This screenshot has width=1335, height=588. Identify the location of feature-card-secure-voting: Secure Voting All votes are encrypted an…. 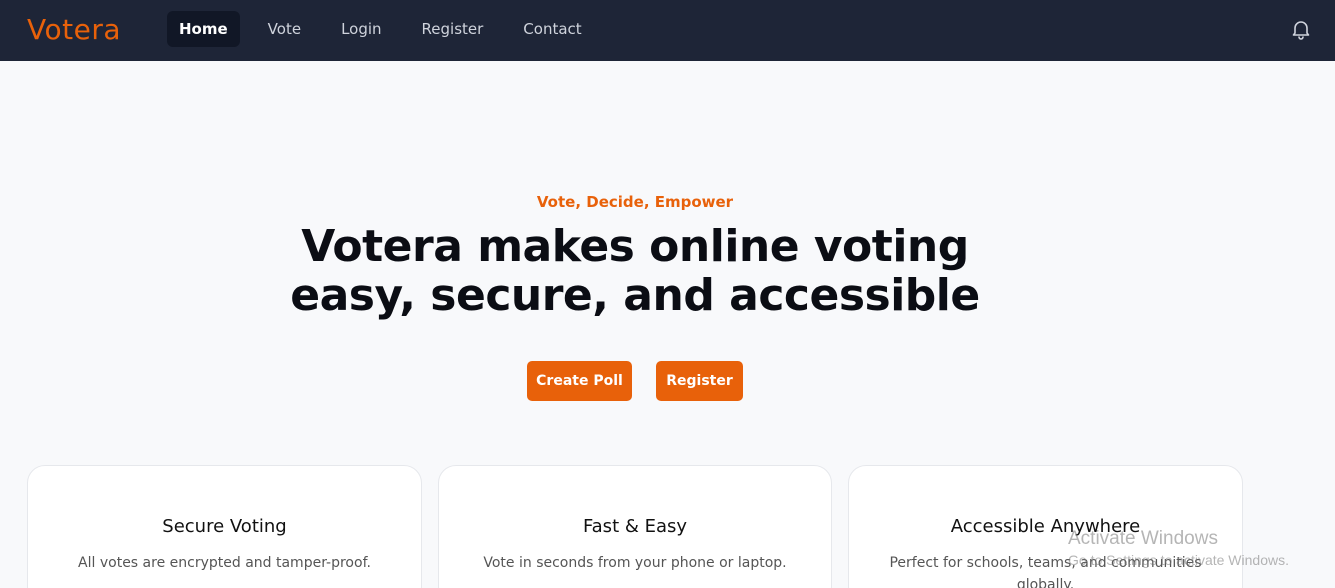
(224, 526).